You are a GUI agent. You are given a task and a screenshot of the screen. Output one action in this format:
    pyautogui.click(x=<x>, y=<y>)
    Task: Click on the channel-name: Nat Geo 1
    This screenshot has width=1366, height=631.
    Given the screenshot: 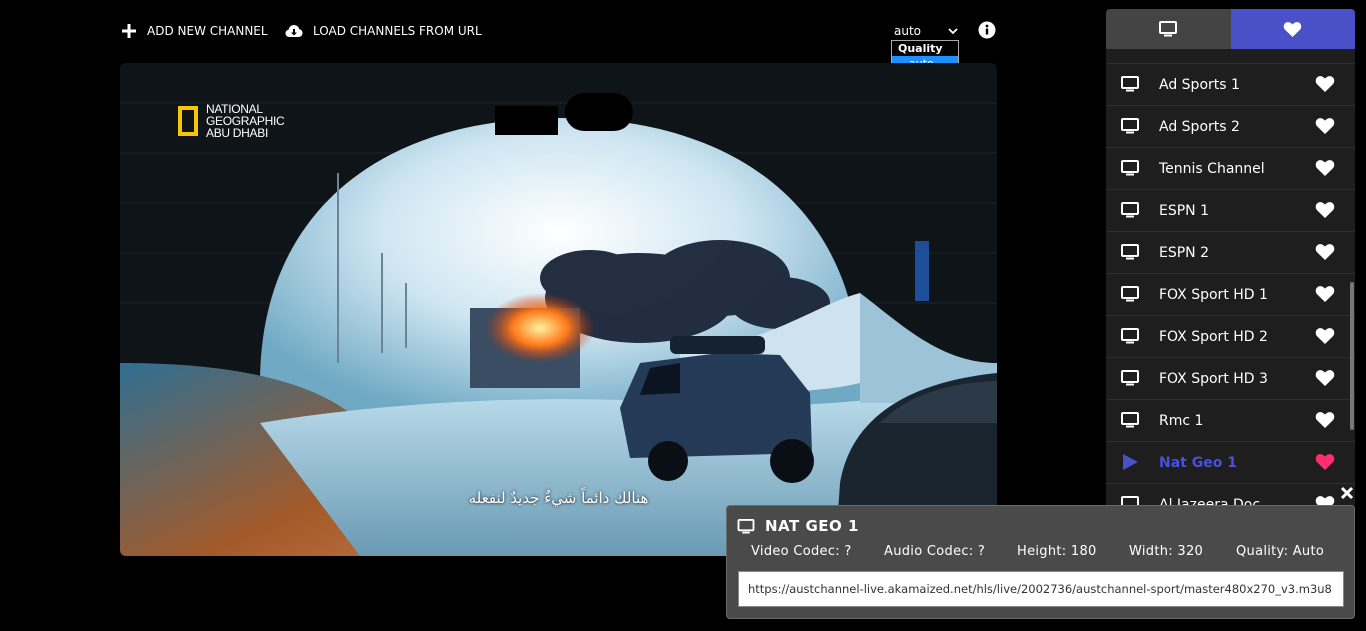 What is the action you would take?
    pyautogui.click(x=1198, y=462)
    